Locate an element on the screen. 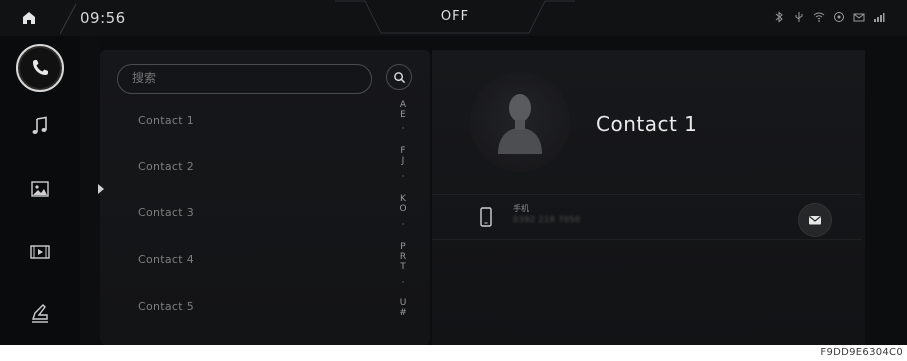 This screenshot has width=907, height=361. home-button is located at coordinates (29, 18).